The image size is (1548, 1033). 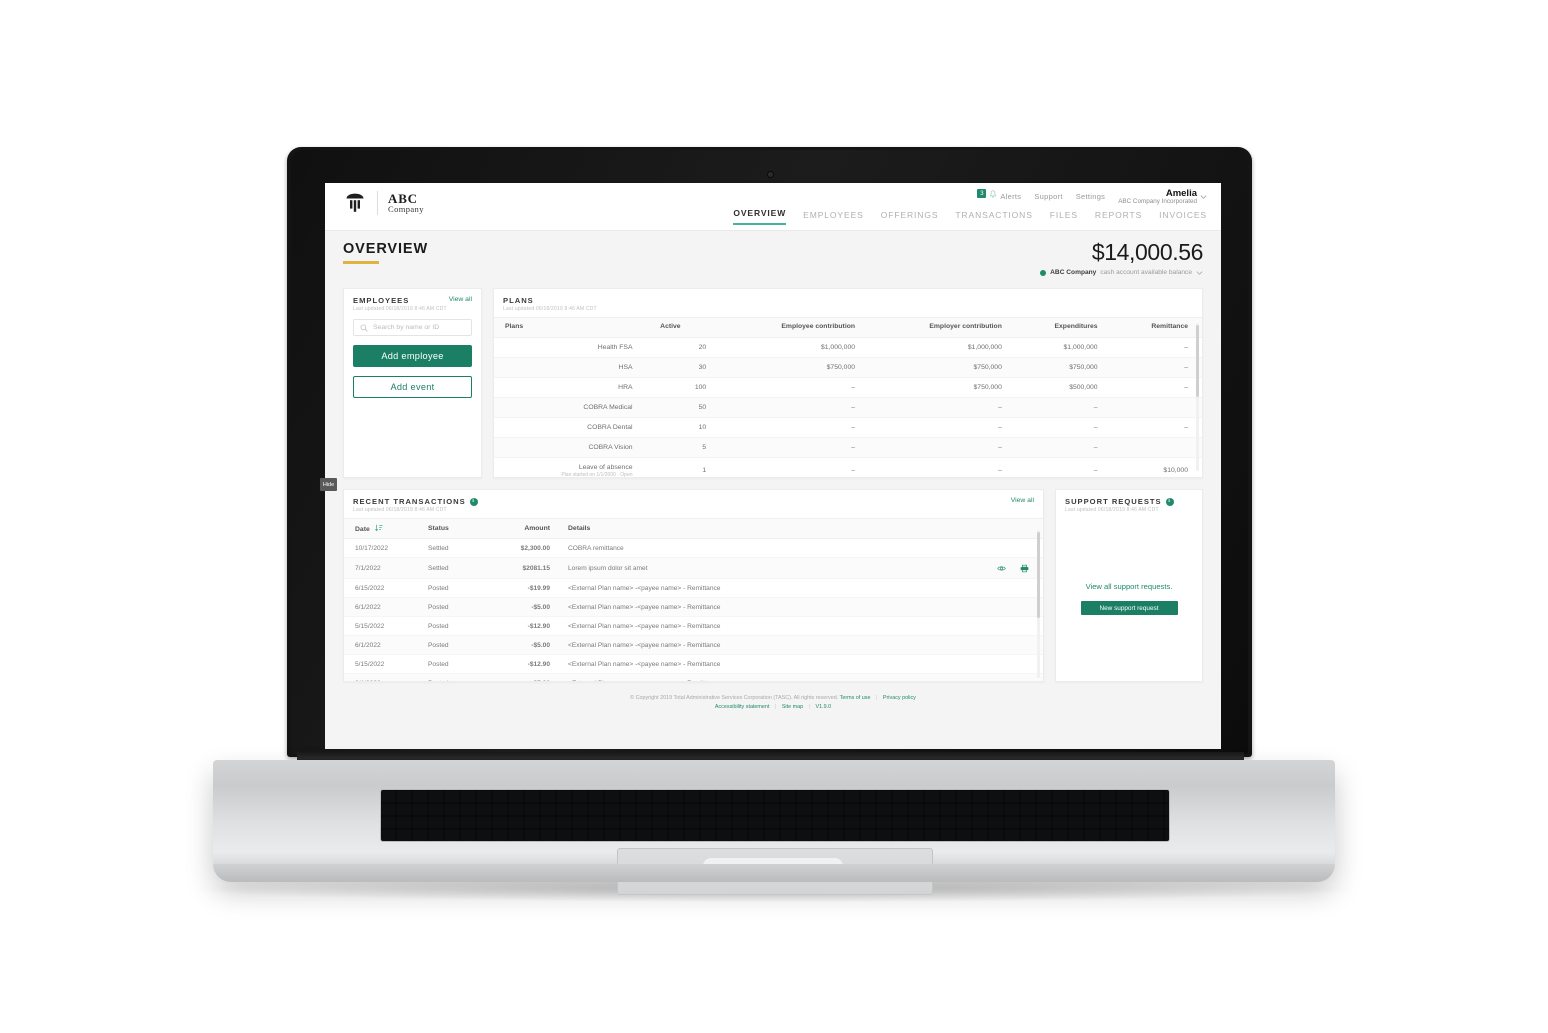 What do you see at coordinates (1152, 427) in the screenshot?
I see `cell-remittance: –` at bounding box center [1152, 427].